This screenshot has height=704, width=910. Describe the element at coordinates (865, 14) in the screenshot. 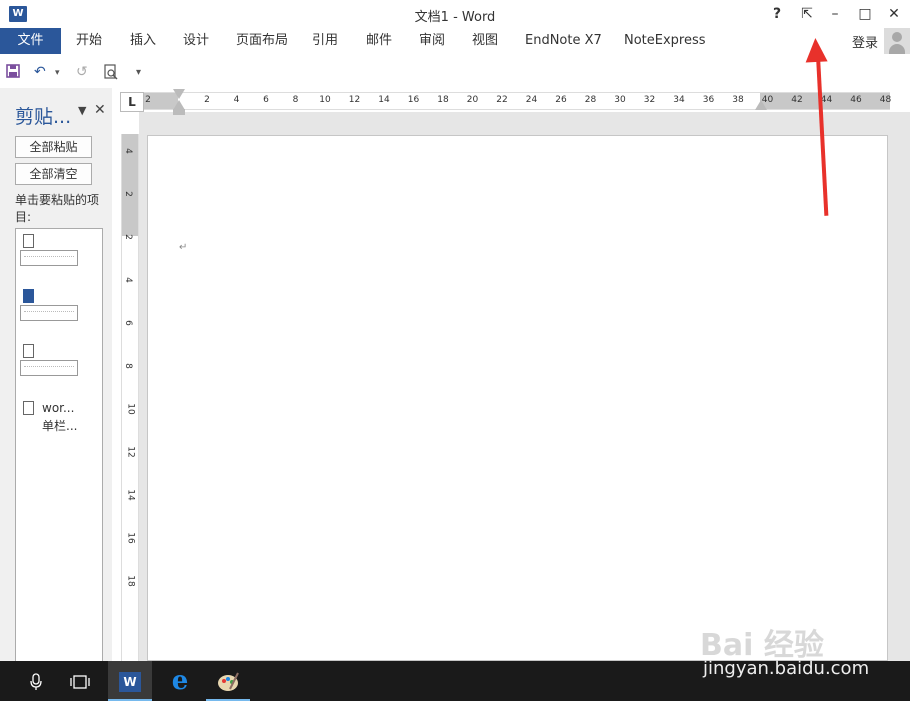

I see `maximize-button: □` at that location.